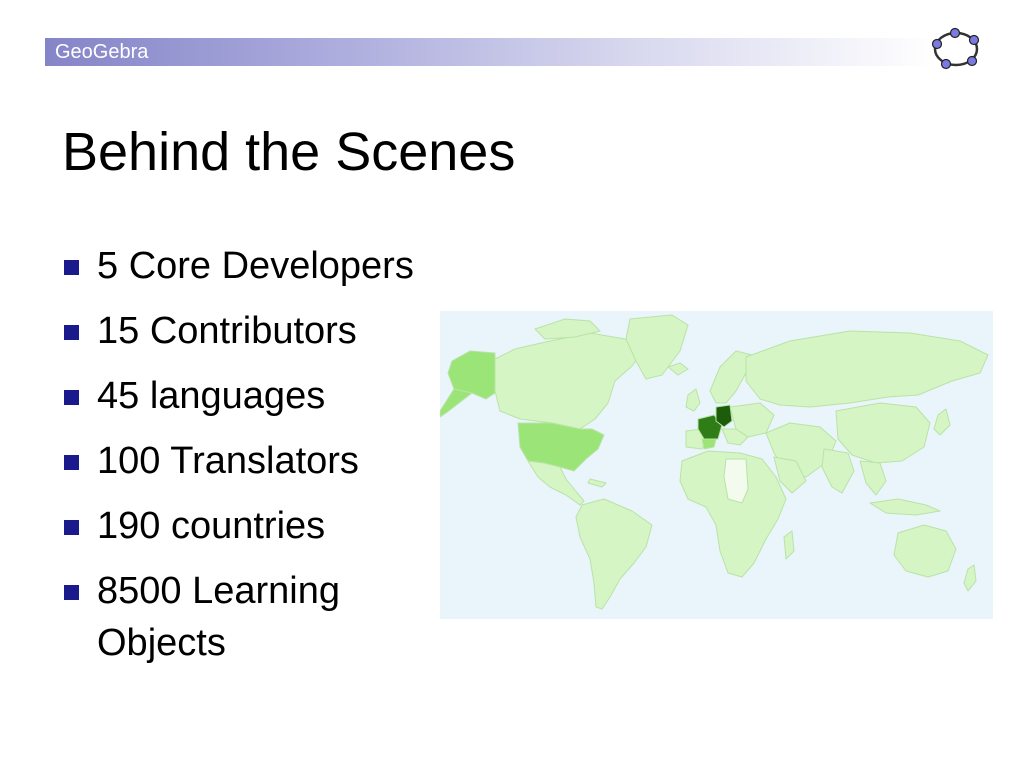 The width and height of the screenshot is (1024, 768). Describe the element at coordinates (838, 471) in the screenshot. I see `map-region-india` at that location.